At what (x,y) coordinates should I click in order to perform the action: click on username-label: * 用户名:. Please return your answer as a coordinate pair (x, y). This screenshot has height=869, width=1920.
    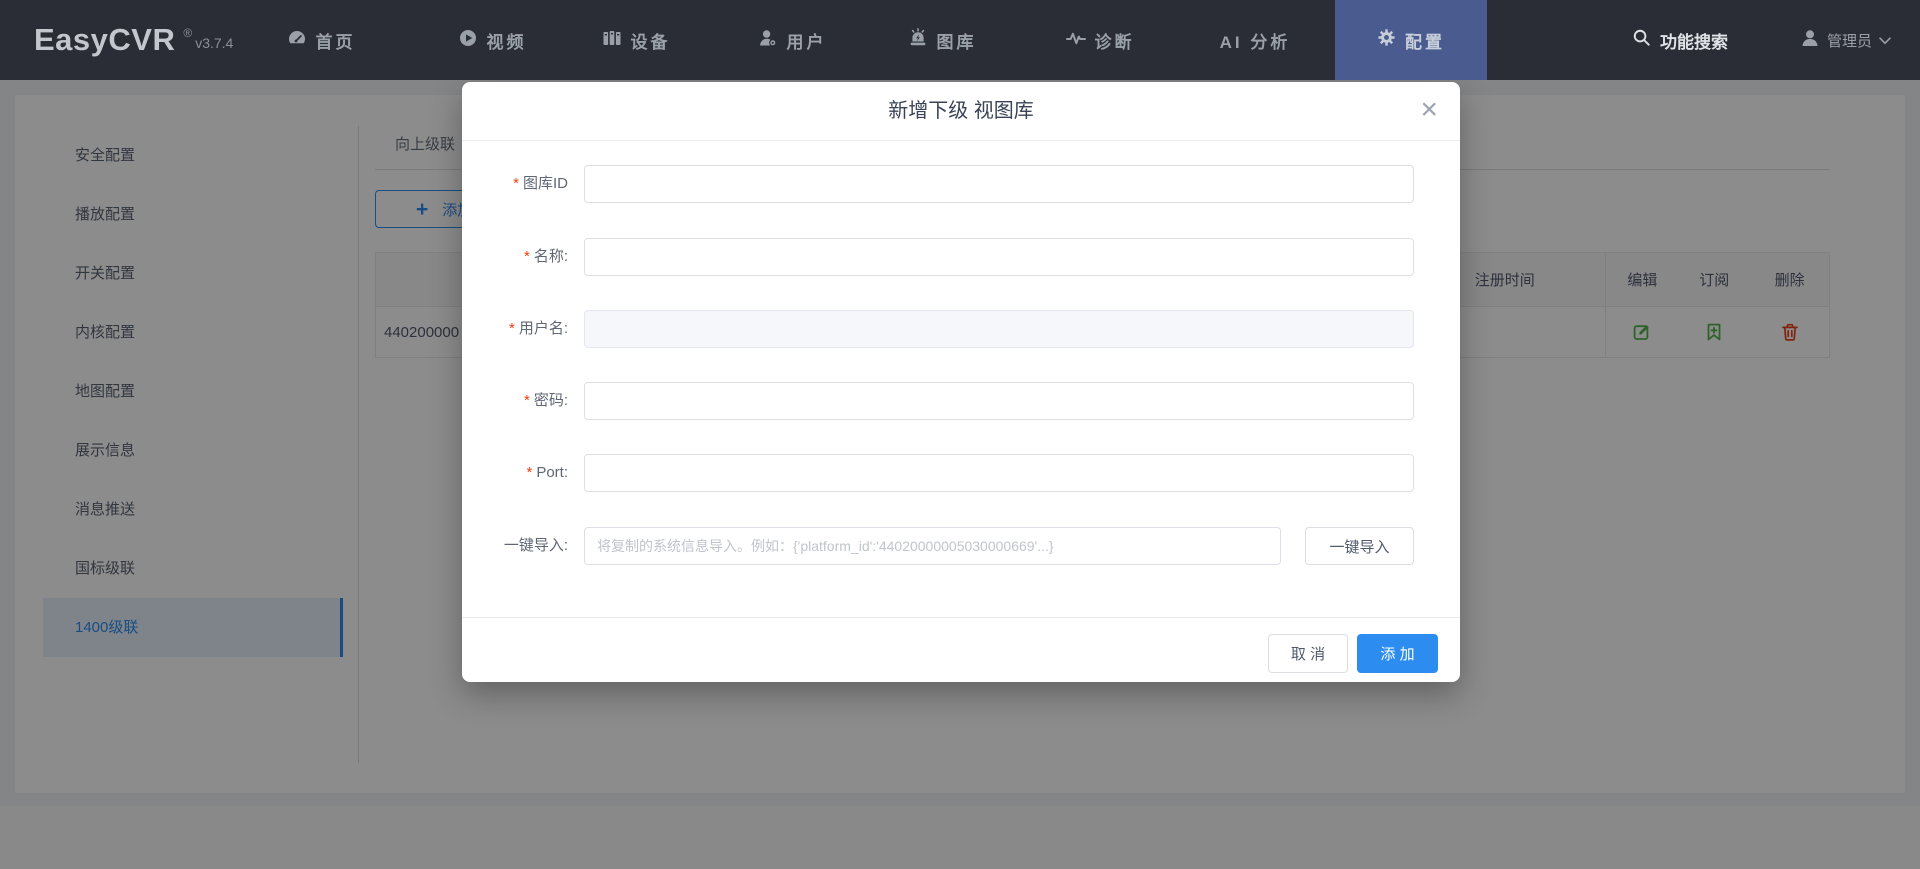
    Looking at the image, I should click on (538, 328).